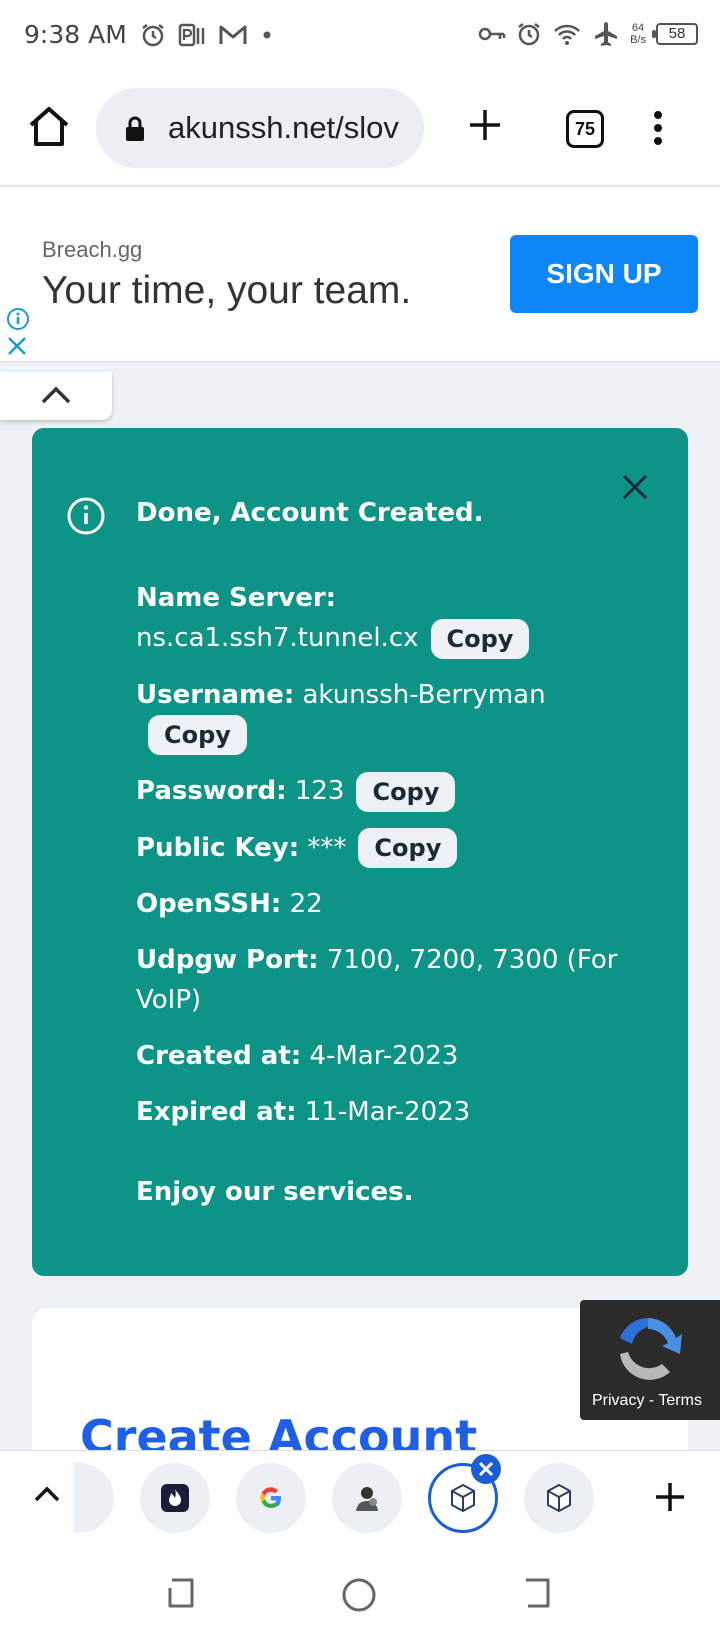  I want to click on recaptcha-badge: Privacy - Terms, so click(650, 1360).